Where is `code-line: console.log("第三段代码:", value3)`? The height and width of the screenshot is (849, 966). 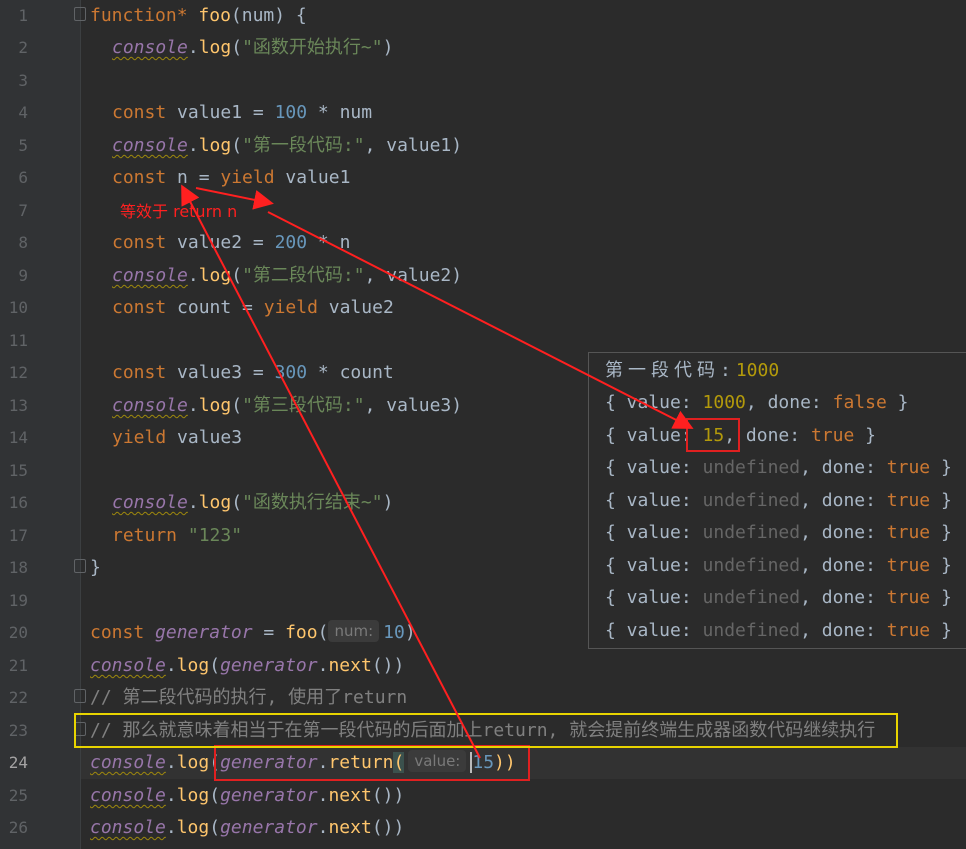
code-line: console.log("第三段代码:", value3) is located at coordinates (287, 406).